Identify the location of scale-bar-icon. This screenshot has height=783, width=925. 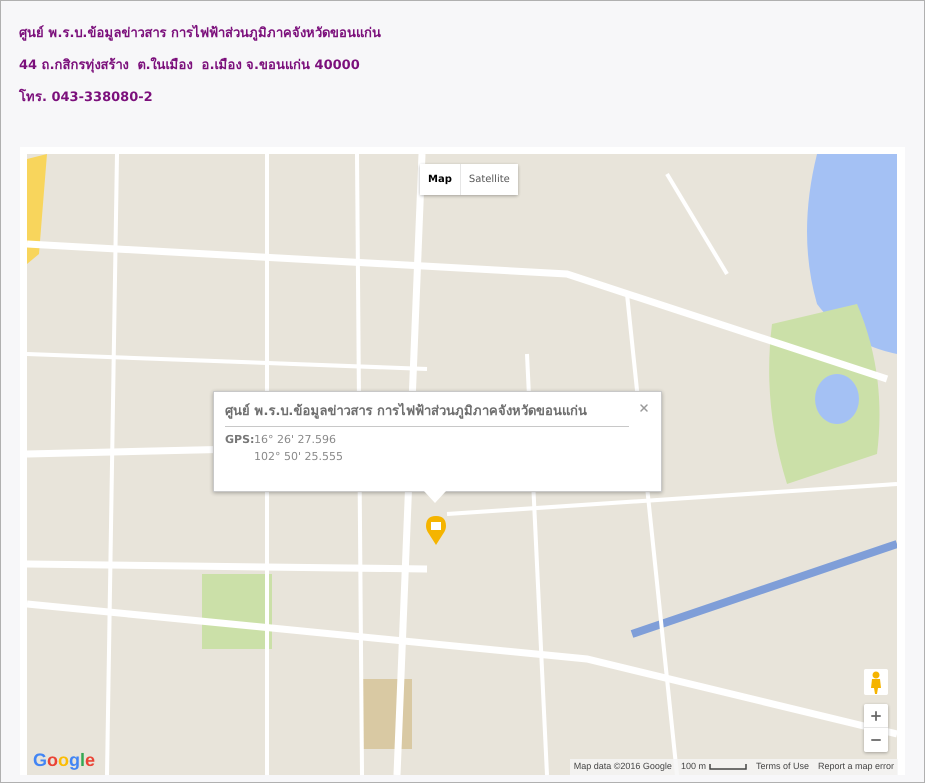
(727, 767).